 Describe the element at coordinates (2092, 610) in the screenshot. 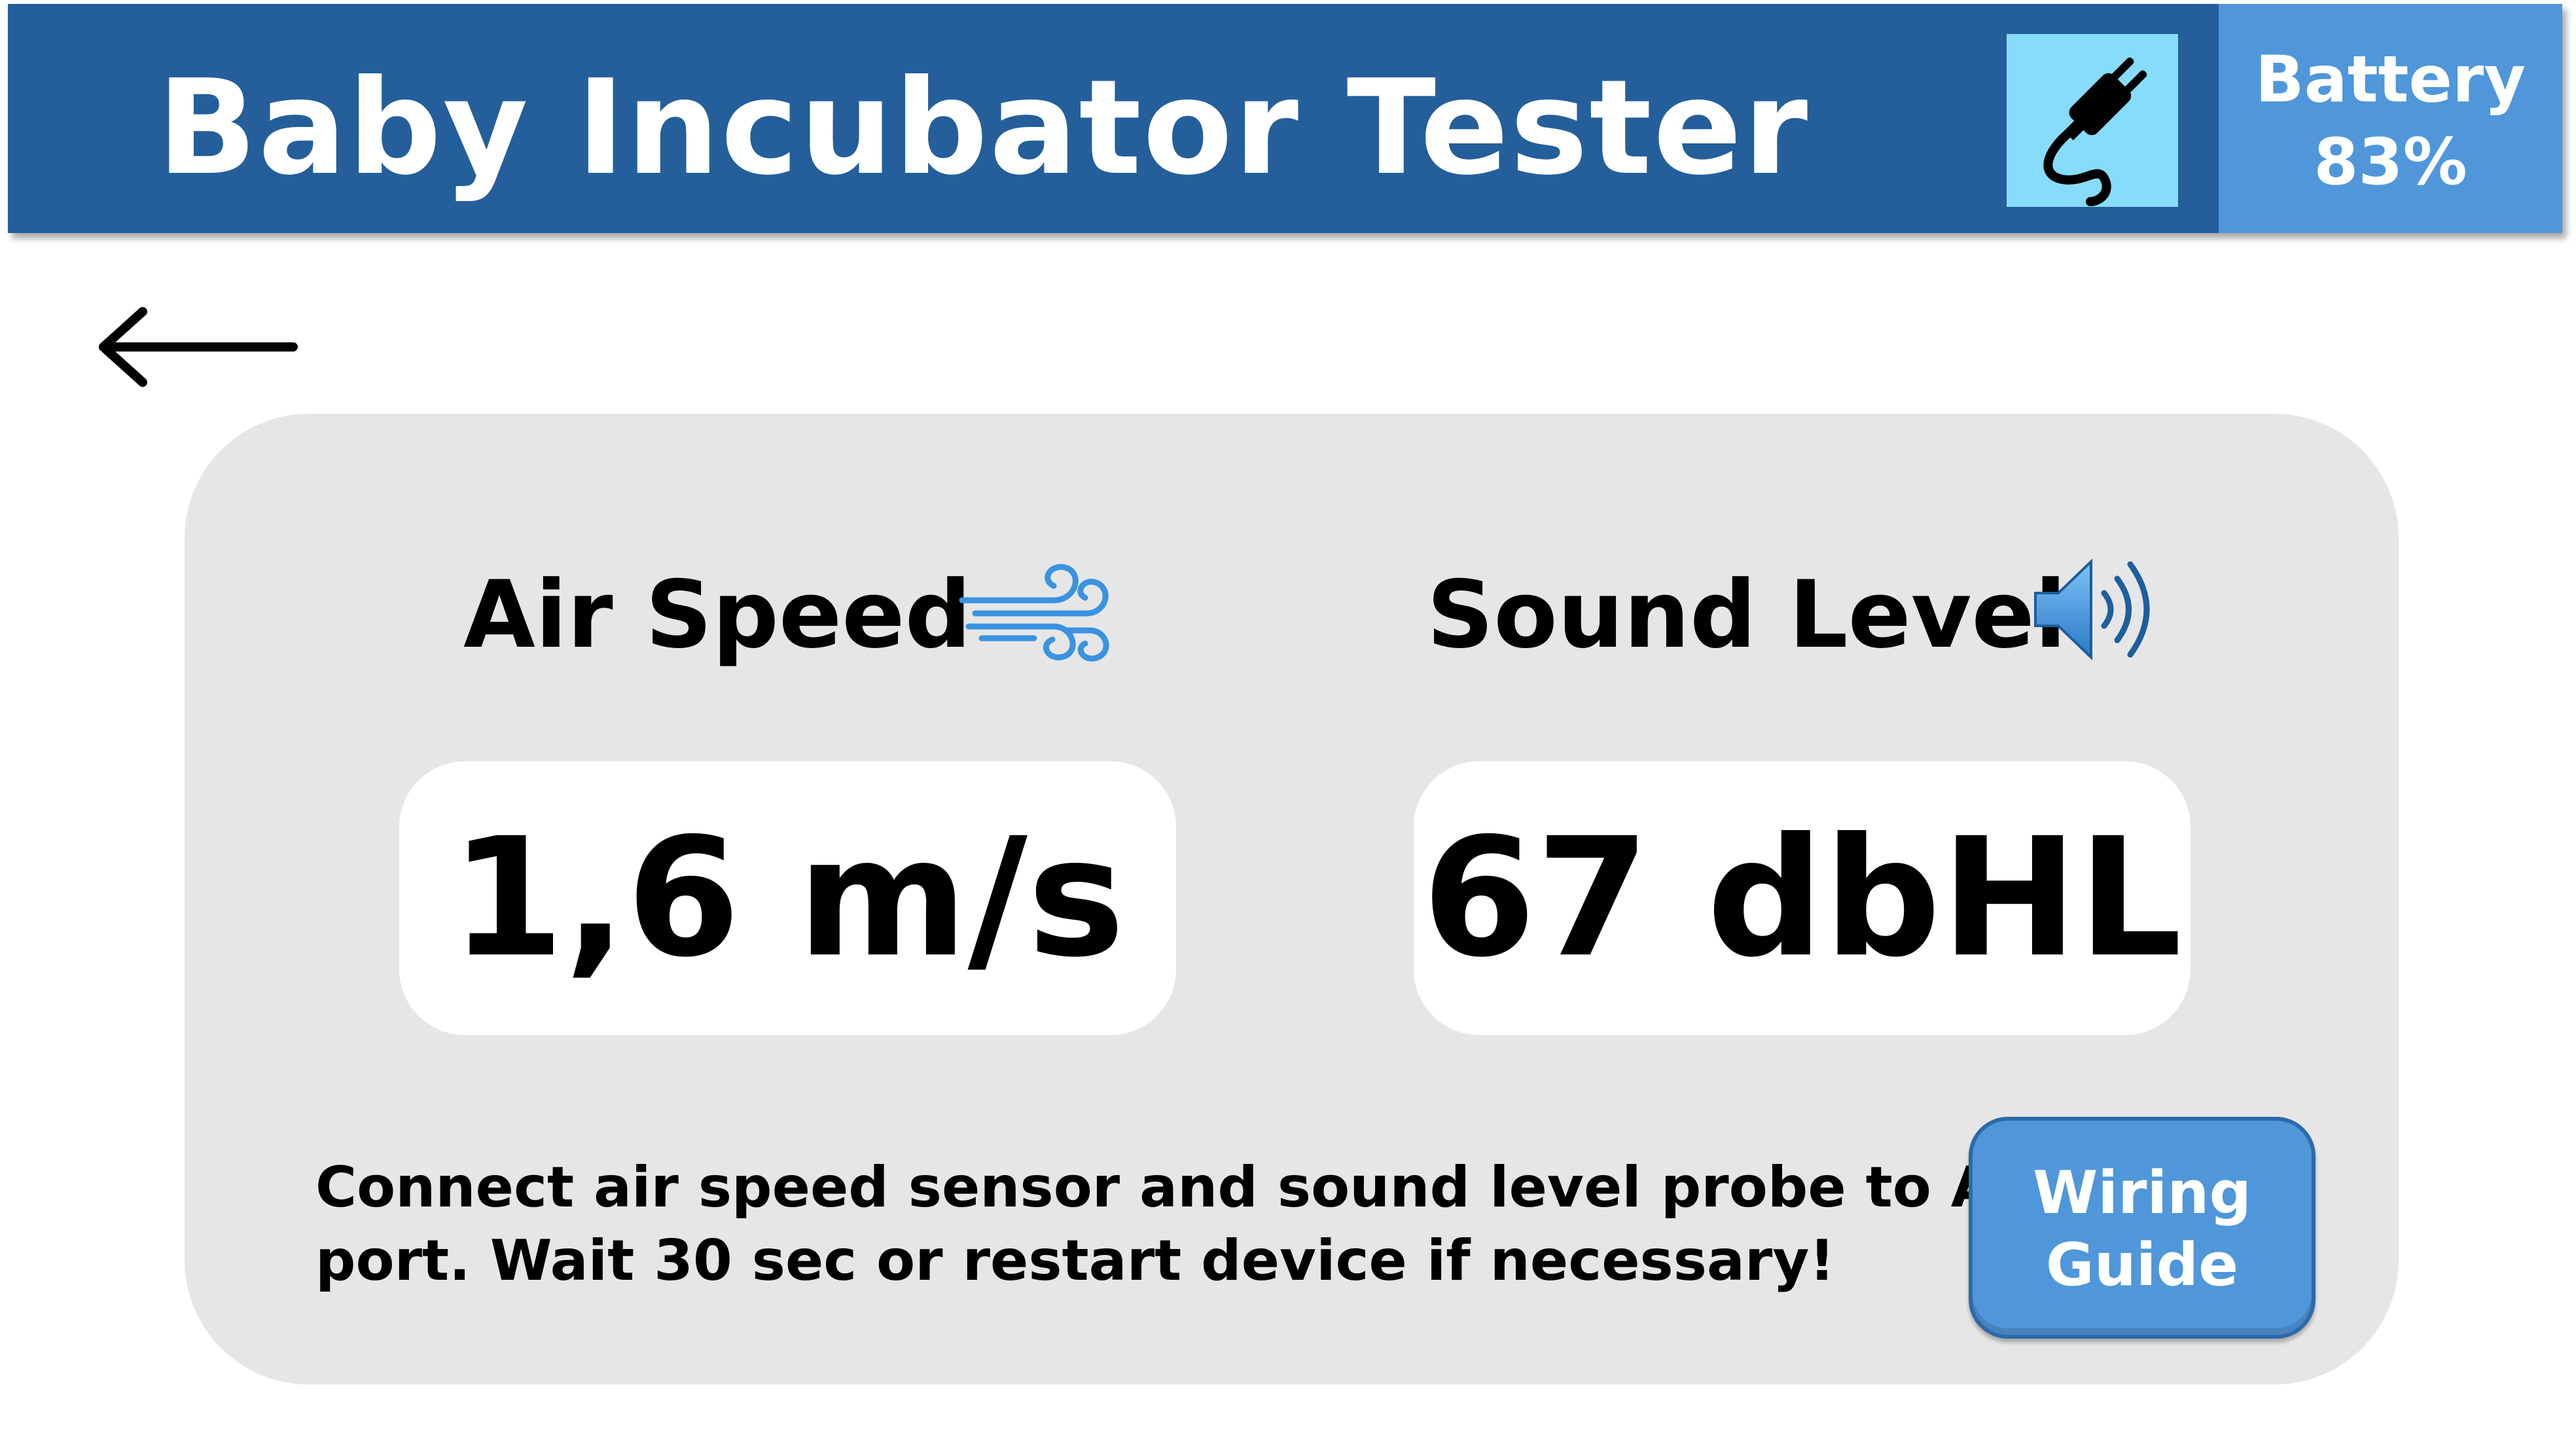

I see `speaker-icon` at that location.